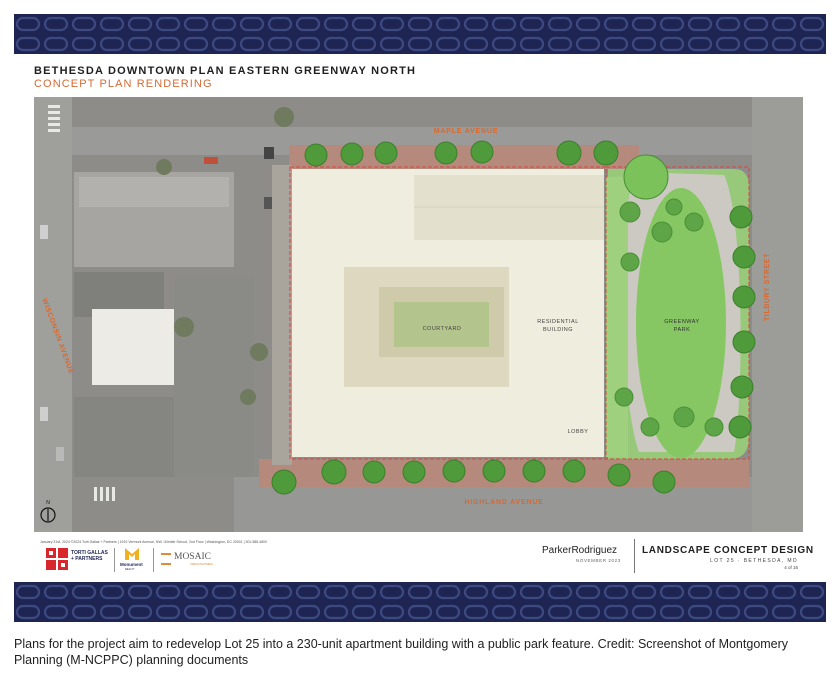  Describe the element at coordinates (558, 322) in the screenshot. I see `label-residential: RESIDENTIAL` at that location.